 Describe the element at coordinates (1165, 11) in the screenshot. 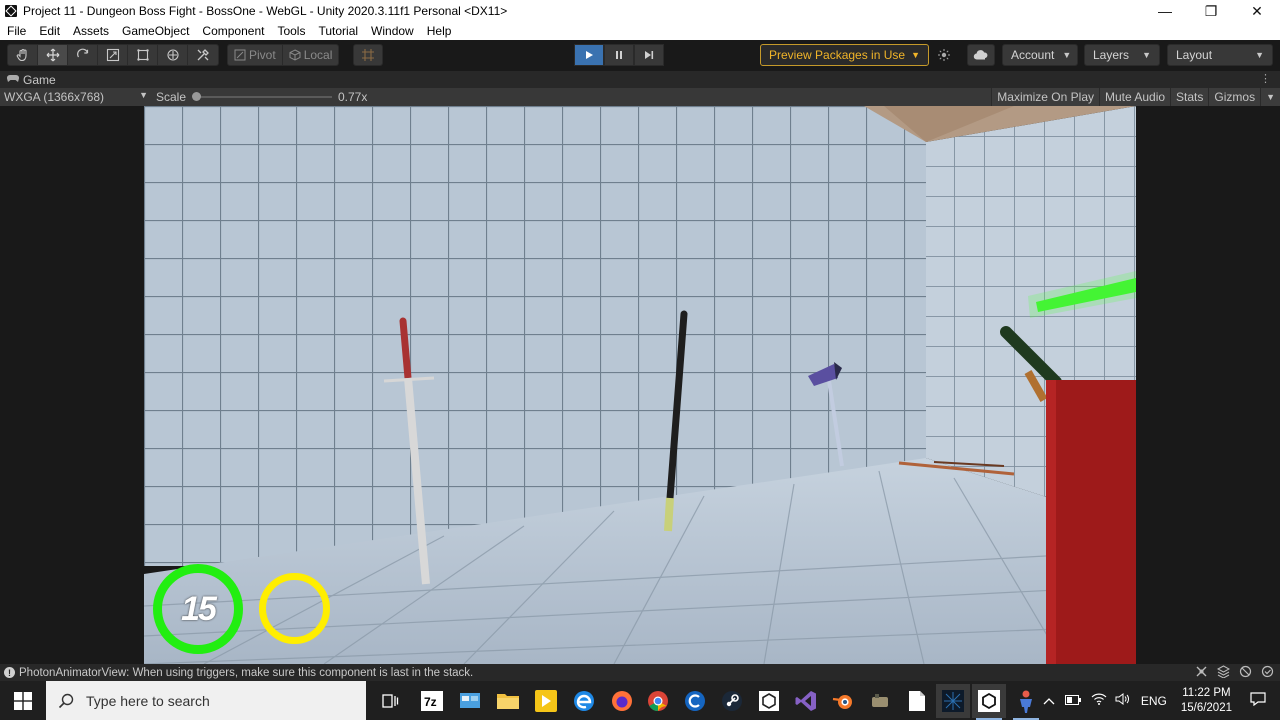

I see `minimize-button: —` at that location.